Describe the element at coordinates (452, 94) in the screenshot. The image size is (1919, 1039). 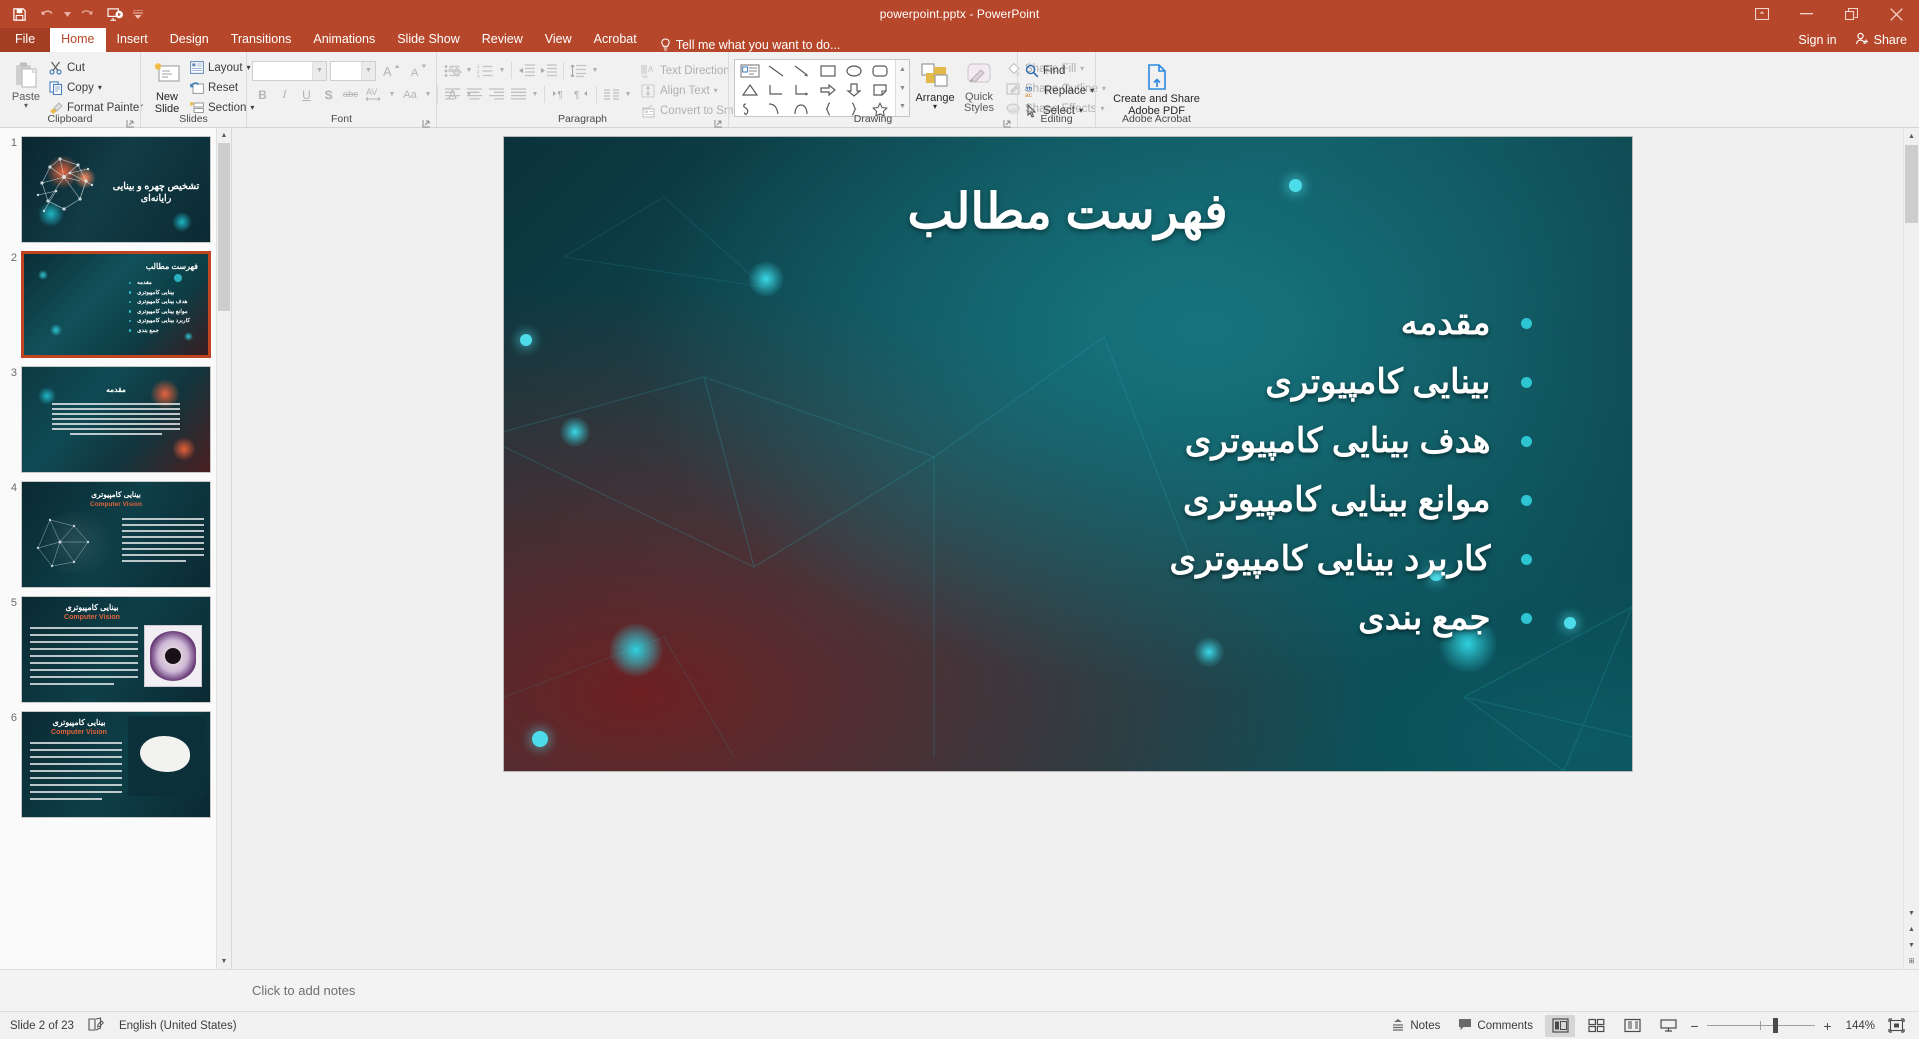
I see `align-left-button` at that location.